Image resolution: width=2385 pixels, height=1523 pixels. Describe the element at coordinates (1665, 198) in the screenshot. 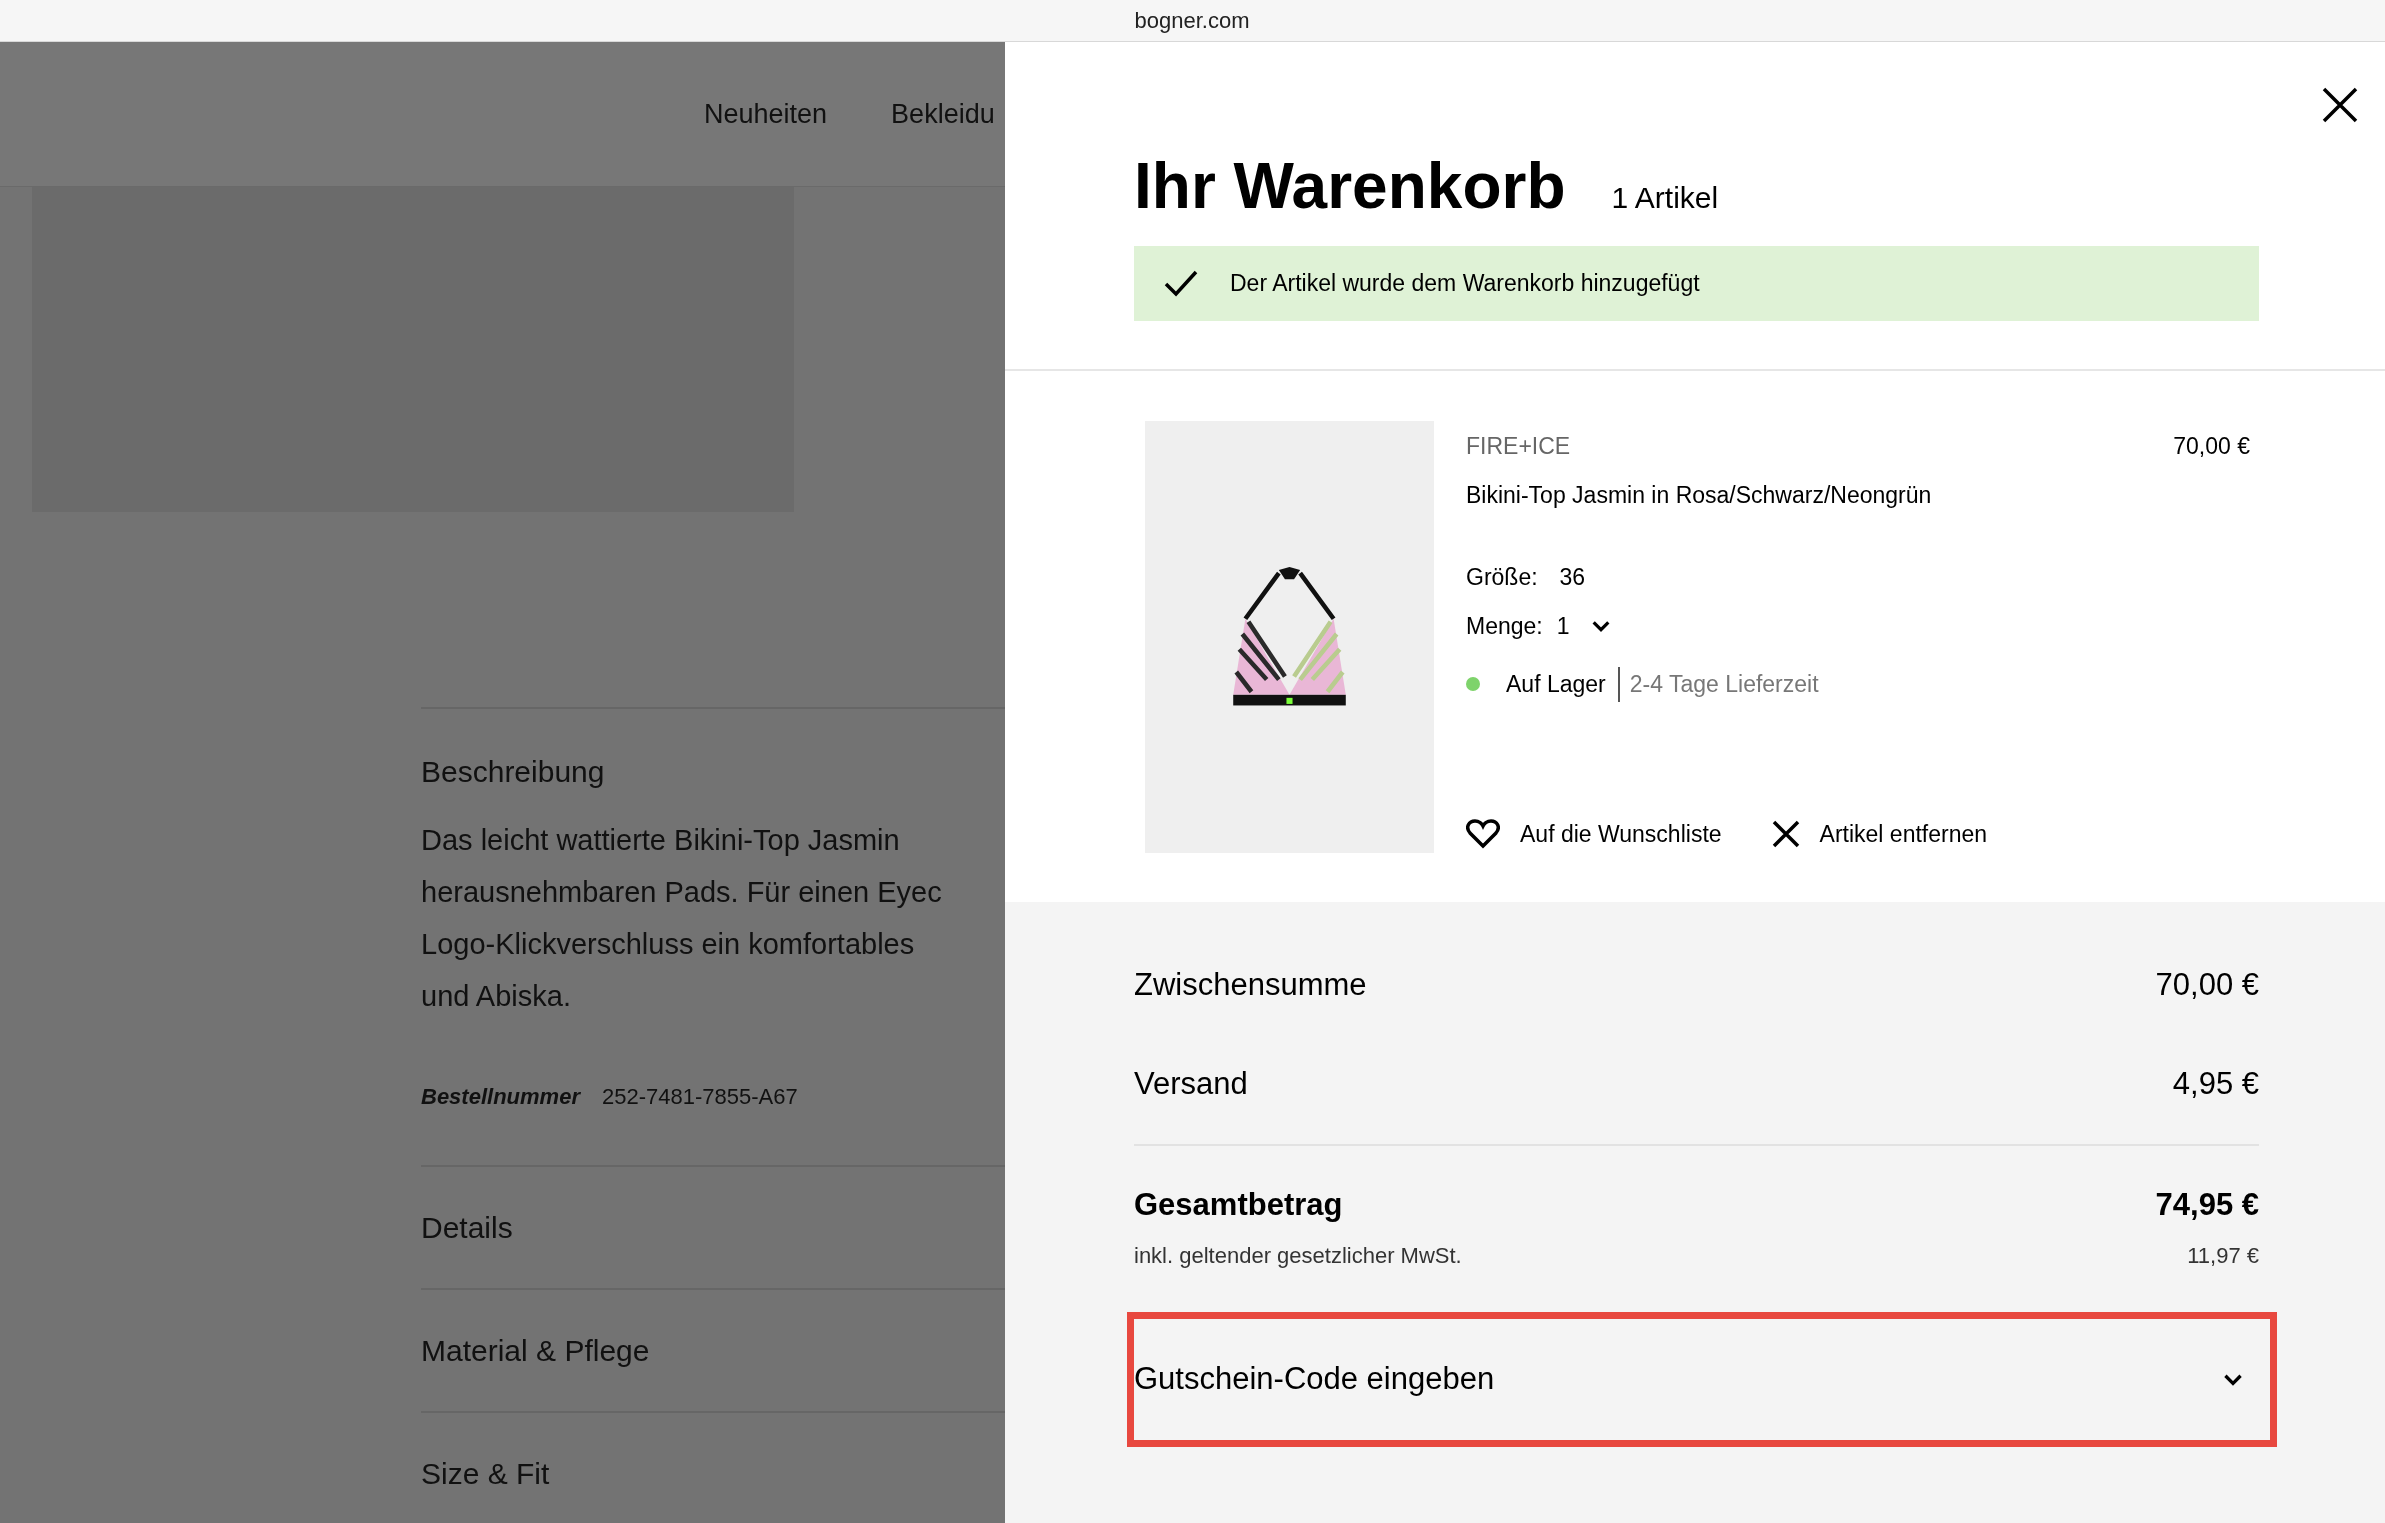

I see `item-count: 1 Artikel` at that location.